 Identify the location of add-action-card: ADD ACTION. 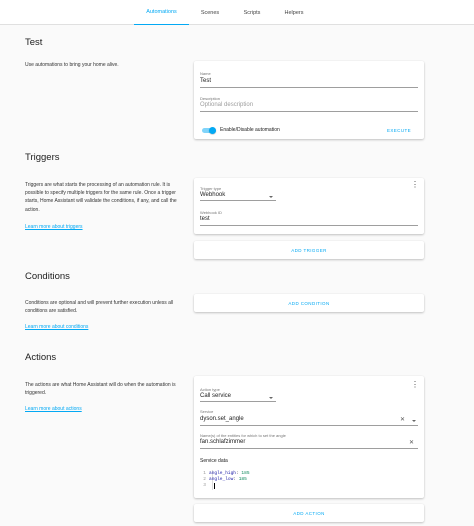
(309, 513).